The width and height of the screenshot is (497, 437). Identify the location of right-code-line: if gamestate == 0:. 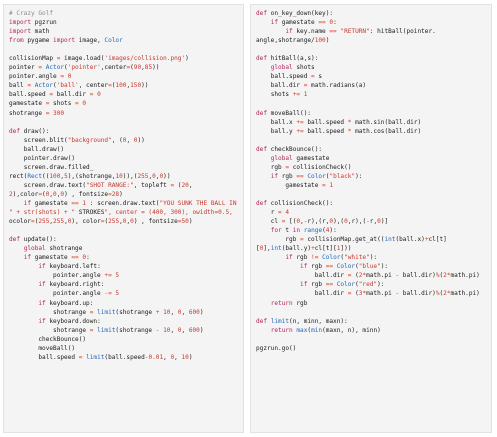
(303, 23).